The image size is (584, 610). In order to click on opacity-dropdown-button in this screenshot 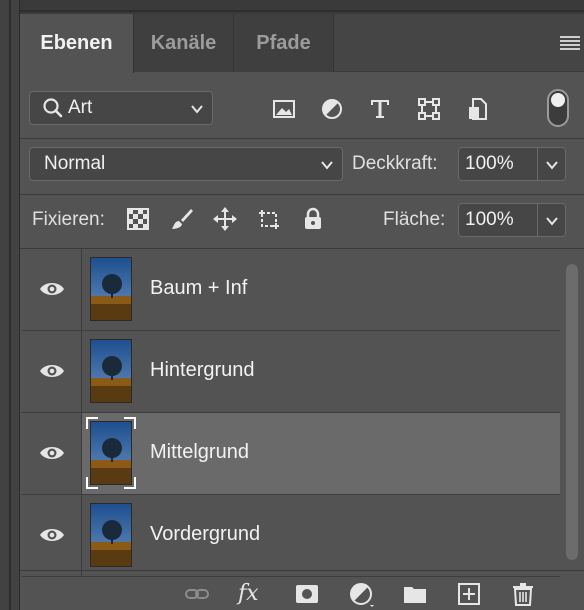, I will do `click(552, 164)`.